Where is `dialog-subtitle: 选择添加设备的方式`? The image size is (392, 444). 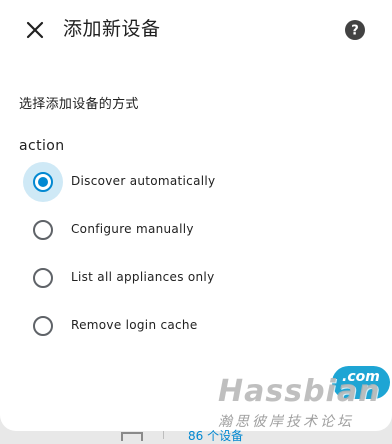 dialog-subtitle: 选择添加设备的方式 is located at coordinates (79, 104).